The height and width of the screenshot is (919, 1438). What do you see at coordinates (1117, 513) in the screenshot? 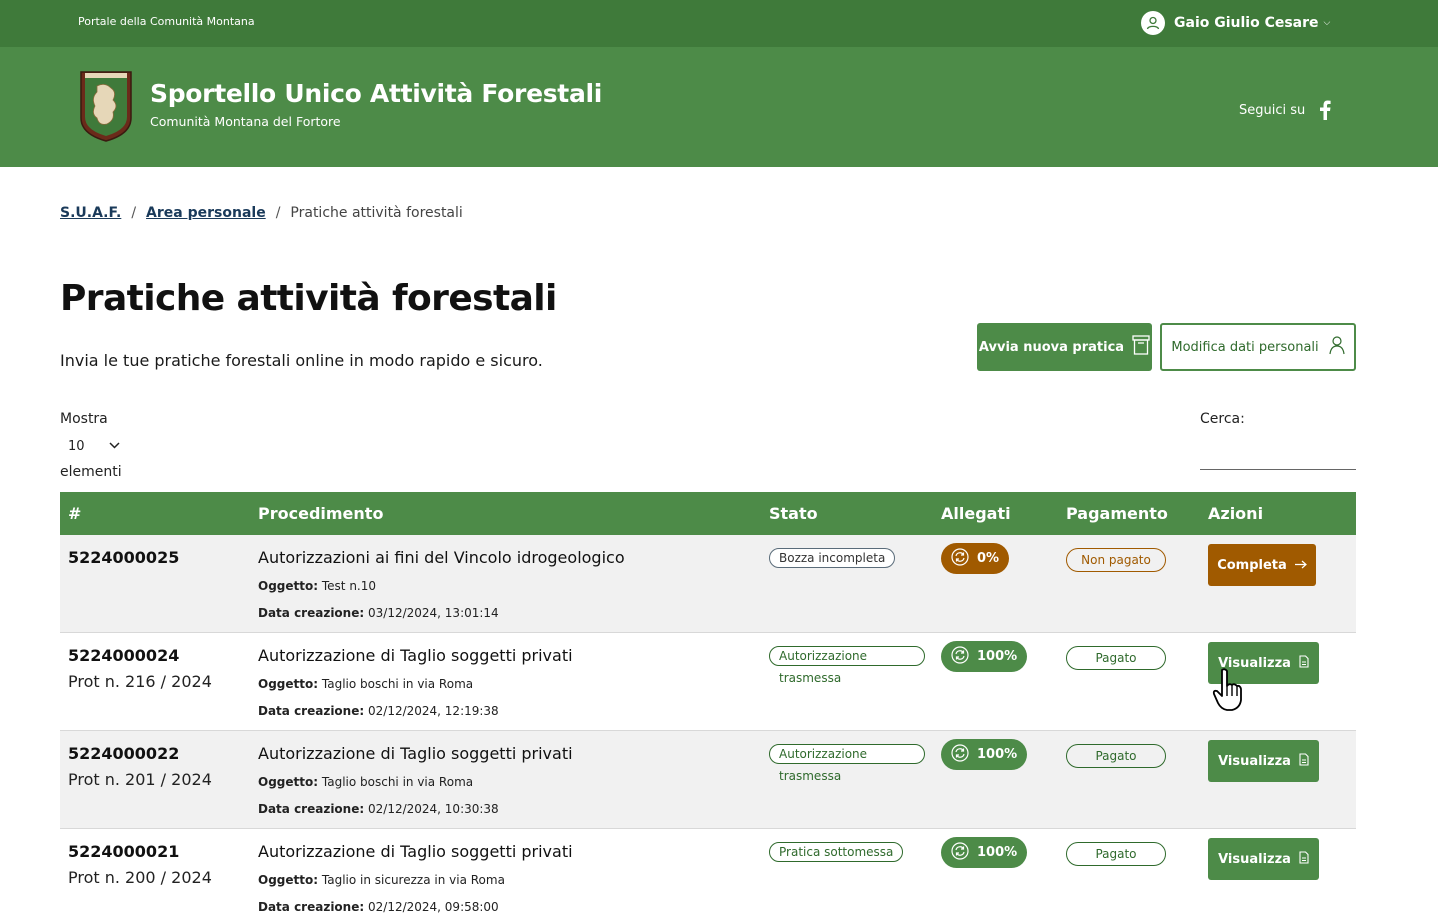
I see `col-header-pagamento: Pagamento` at bounding box center [1117, 513].